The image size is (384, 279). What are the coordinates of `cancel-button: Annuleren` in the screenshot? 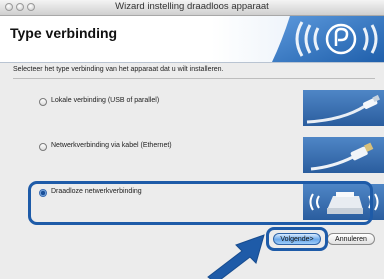 It's located at (351, 239).